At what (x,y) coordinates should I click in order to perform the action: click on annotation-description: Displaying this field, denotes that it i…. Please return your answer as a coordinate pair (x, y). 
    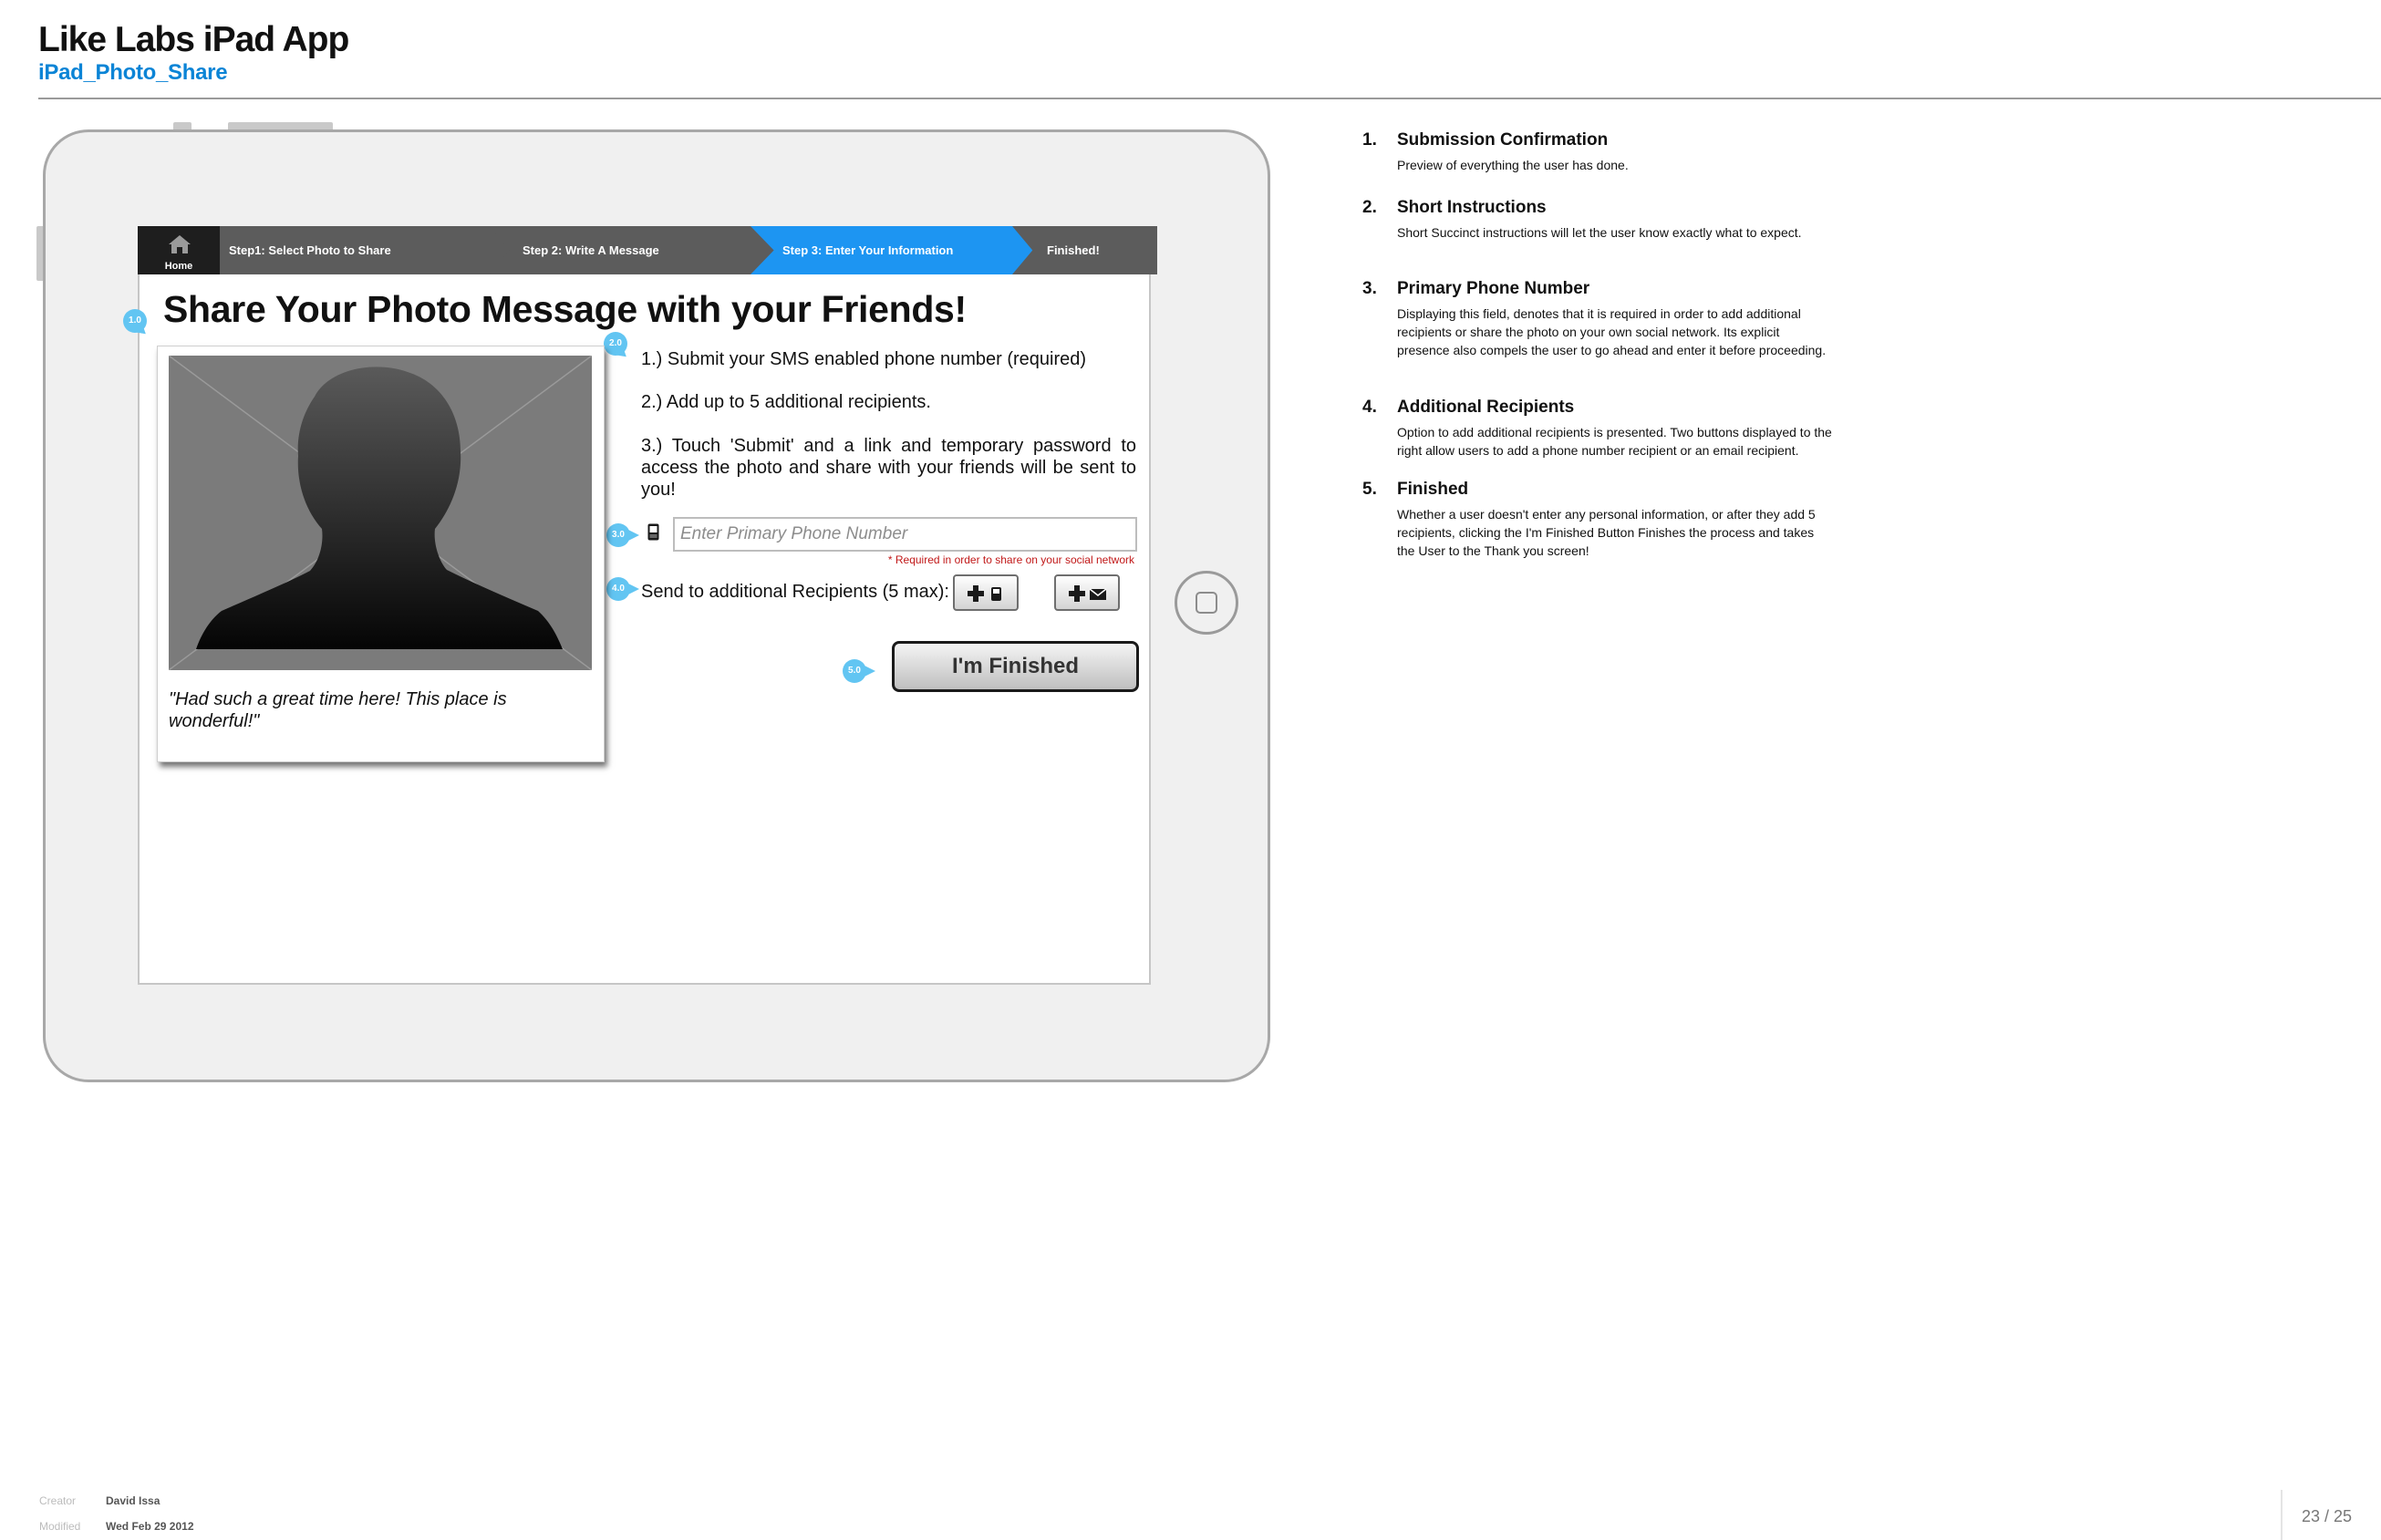
    Looking at the image, I should click on (1612, 331).